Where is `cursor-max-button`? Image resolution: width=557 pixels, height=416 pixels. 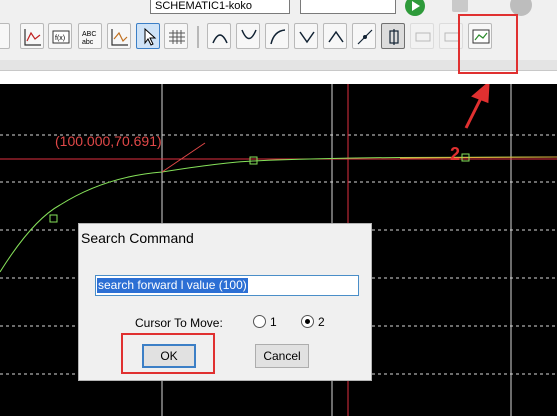 cursor-max-button is located at coordinates (335, 36).